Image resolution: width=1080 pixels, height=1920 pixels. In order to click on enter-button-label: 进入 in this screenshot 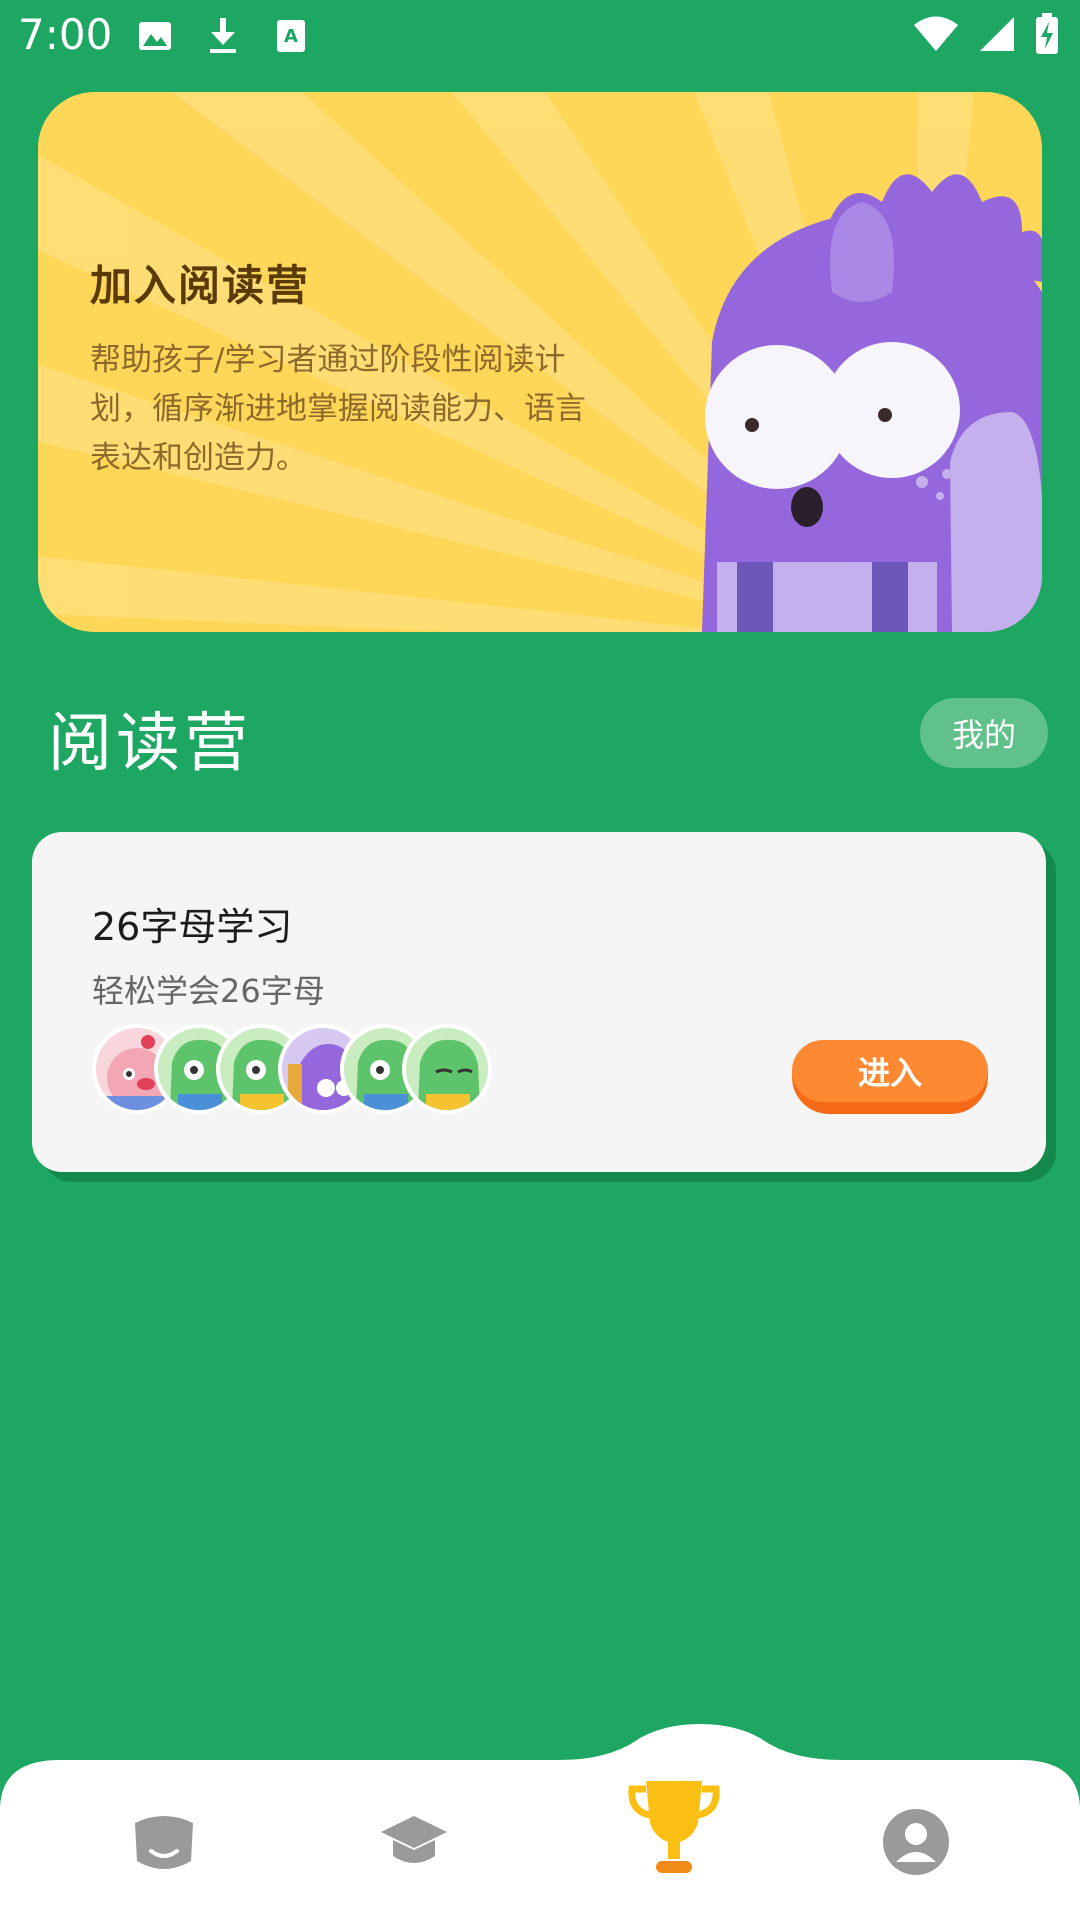, I will do `click(890, 1071)`.